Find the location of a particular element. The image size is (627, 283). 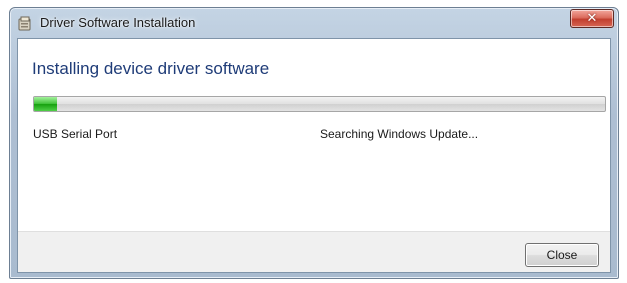

install-progress-bar is located at coordinates (319, 104).